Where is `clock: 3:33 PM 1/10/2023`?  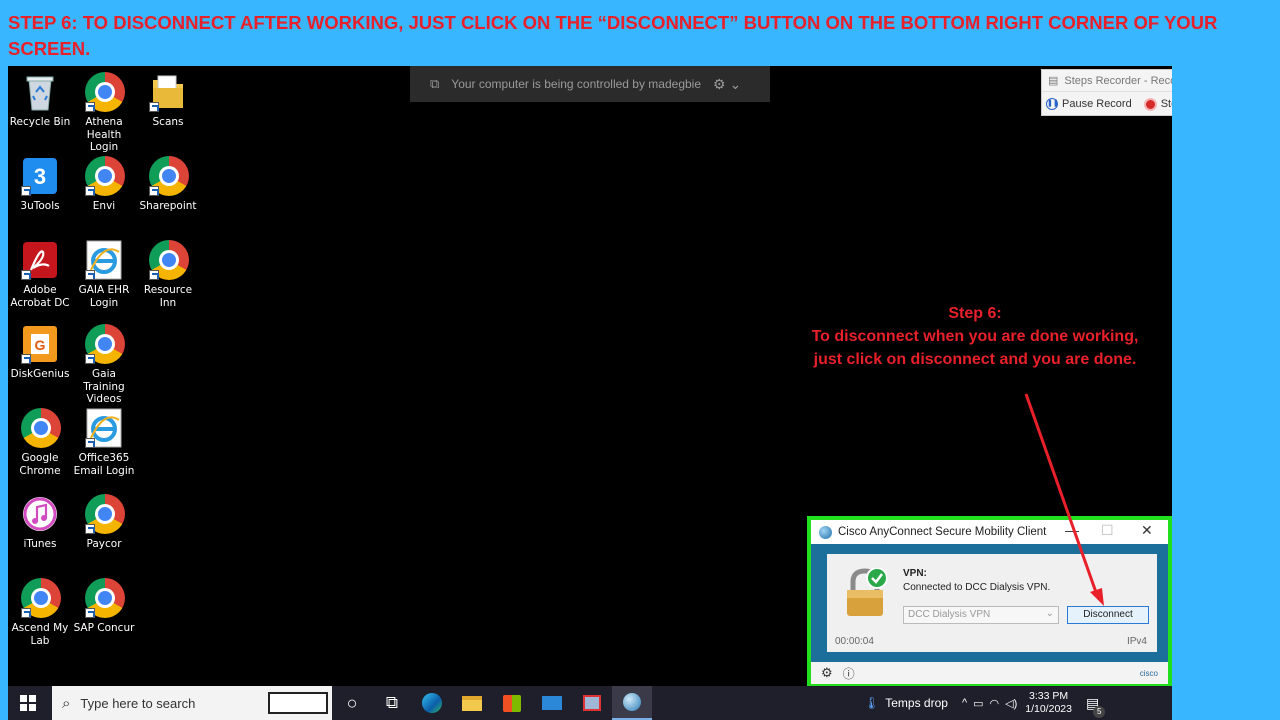
clock: 3:33 PM 1/10/2023 is located at coordinates (1048, 703).